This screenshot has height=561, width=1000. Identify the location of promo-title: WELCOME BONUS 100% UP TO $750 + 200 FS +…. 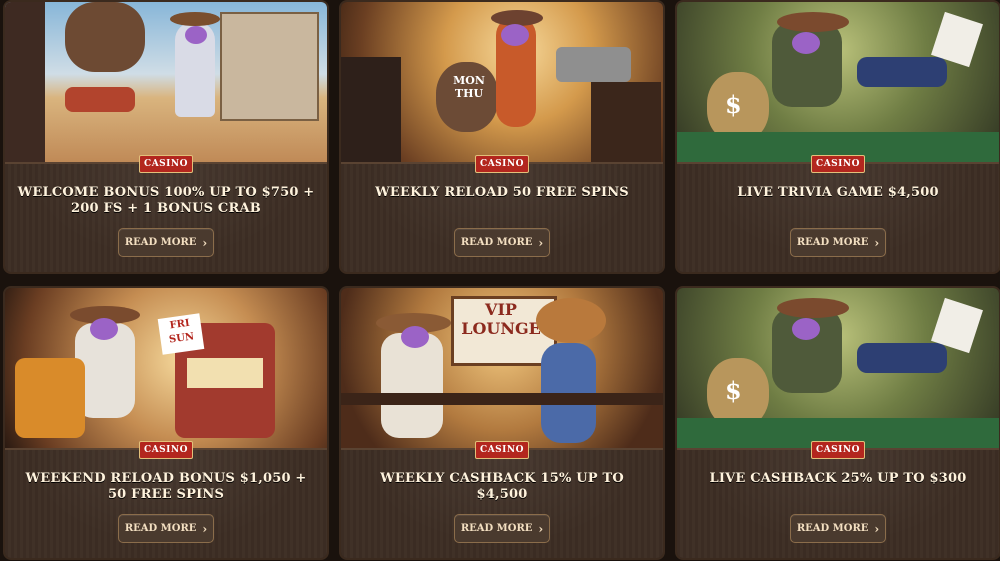
(166, 200).